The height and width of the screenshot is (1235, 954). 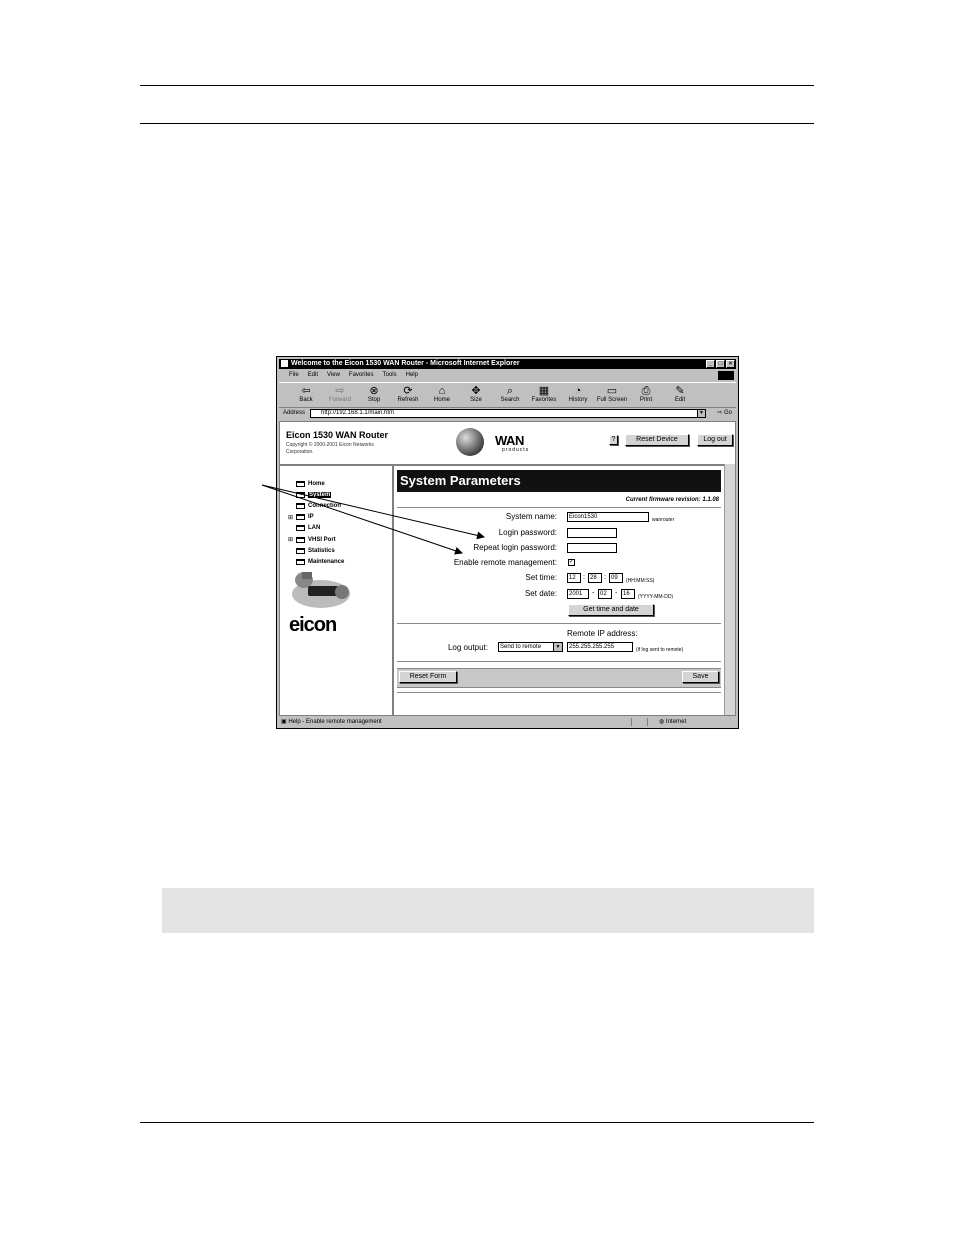 I want to click on callout-arrow-repeat, so click(x=362, y=519).